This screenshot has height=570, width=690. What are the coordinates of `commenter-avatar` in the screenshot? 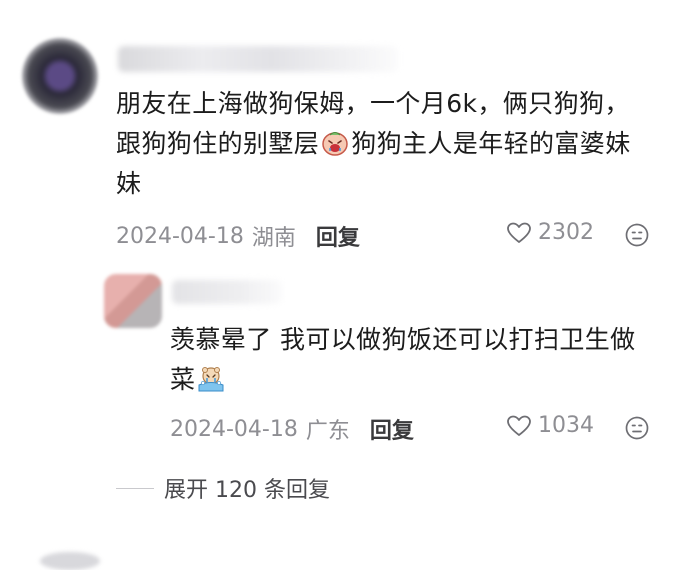 It's located at (60, 76).